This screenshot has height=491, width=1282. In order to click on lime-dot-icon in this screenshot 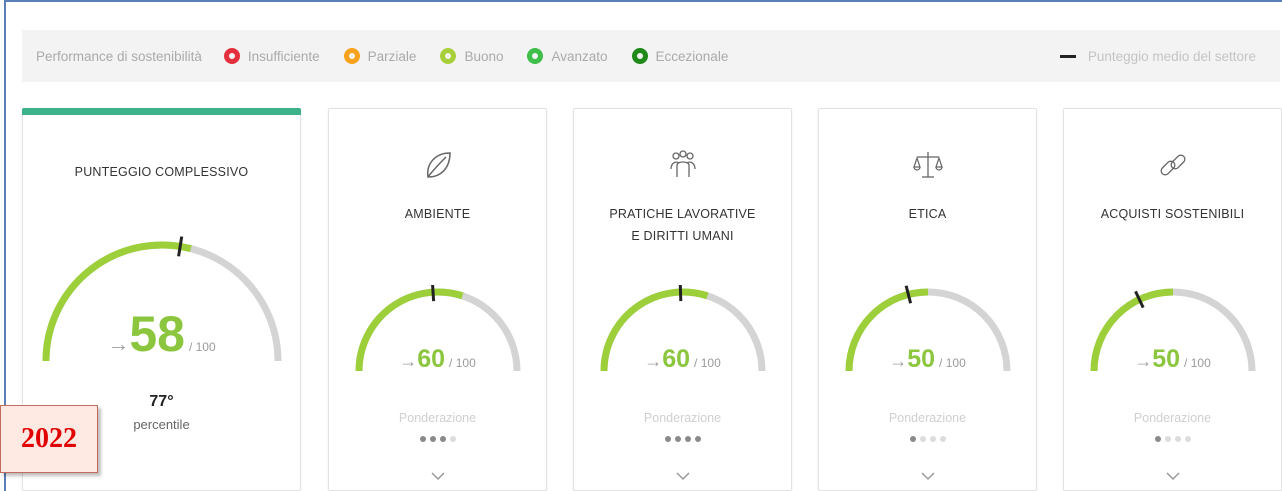, I will do `click(448, 56)`.